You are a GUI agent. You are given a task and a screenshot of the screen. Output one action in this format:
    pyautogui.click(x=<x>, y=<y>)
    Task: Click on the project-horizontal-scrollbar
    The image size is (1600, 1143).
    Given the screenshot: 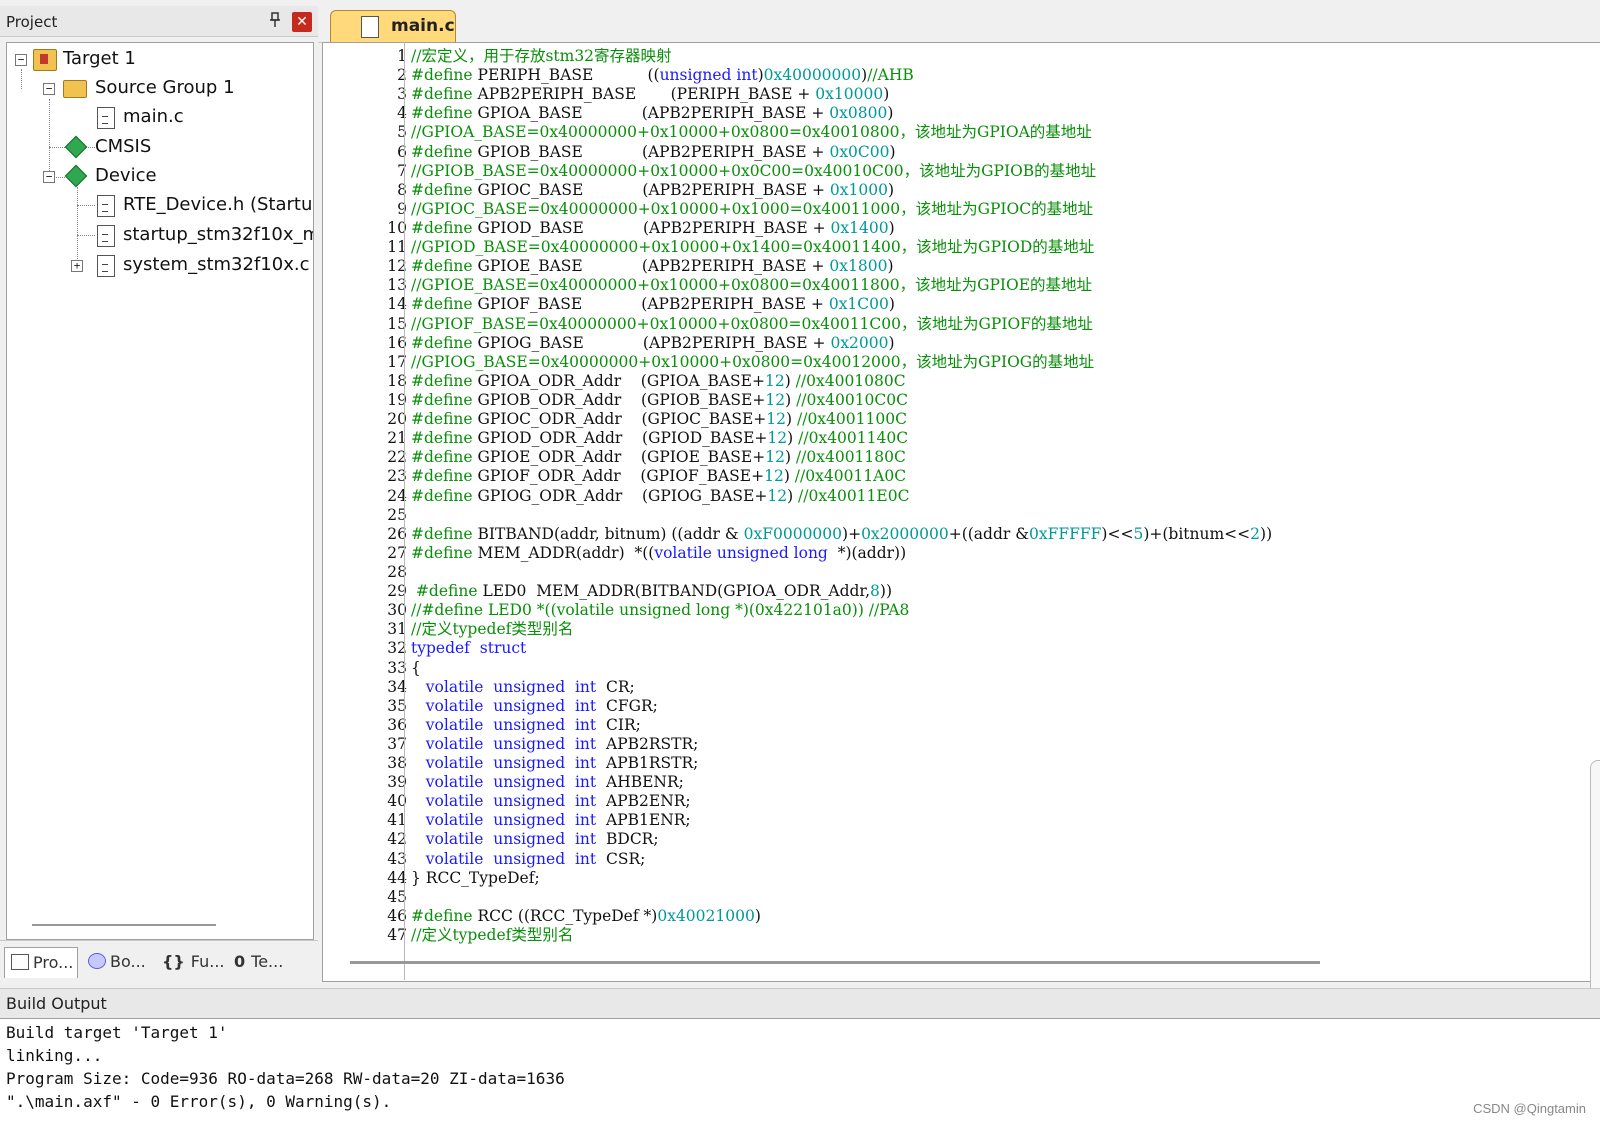 What is the action you would take?
    pyautogui.click(x=124, y=928)
    